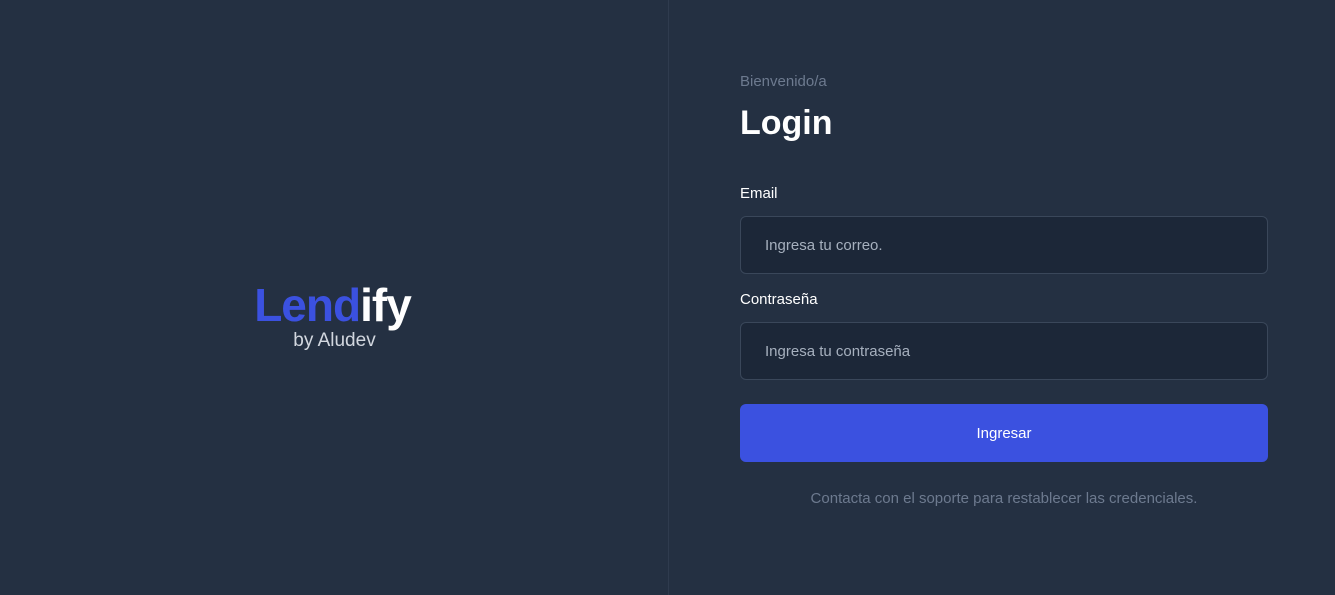 Image resolution: width=1335 pixels, height=595 pixels. What do you see at coordinates (386, 305) in the screenshot?
I see `brand-name-part2: ify` at bounding box center [386, 305].